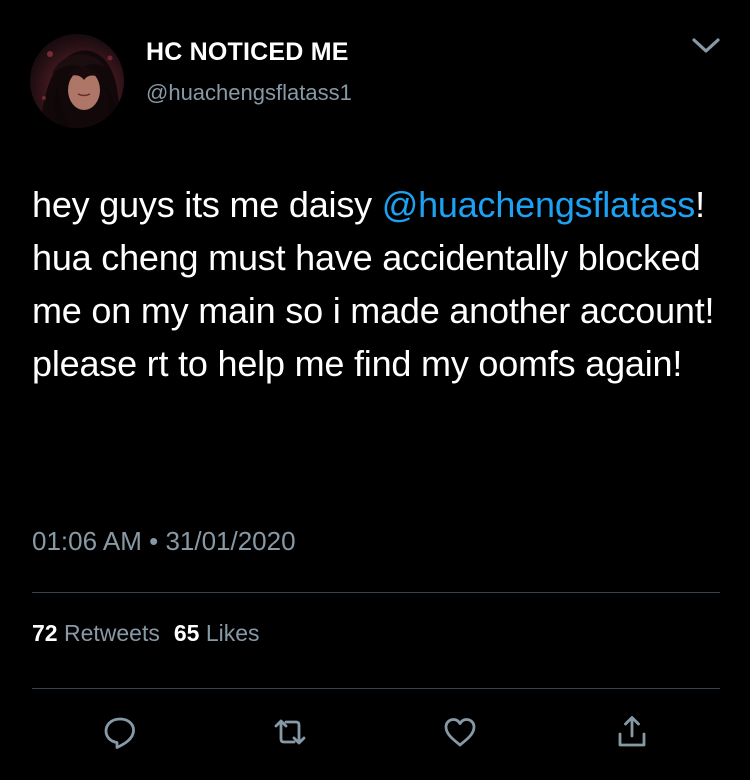  I want to click on author-display-name: HC NOTICED ME, so click(247, 52).